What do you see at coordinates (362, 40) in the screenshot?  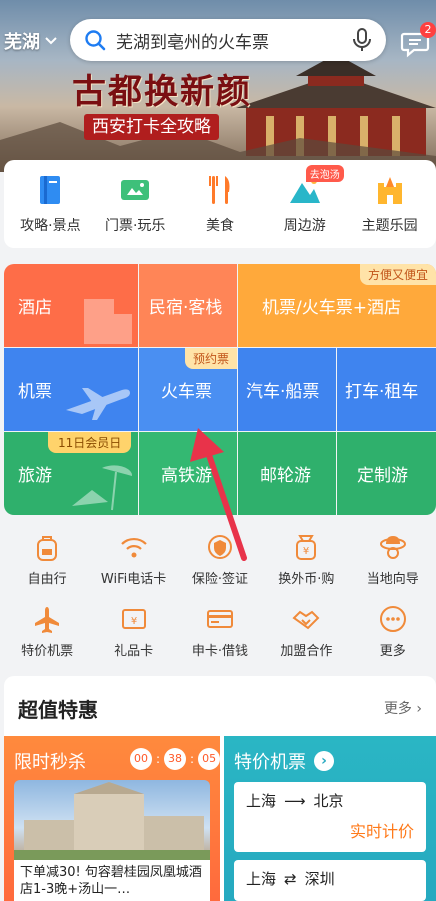 I see `microphone-icon` at bounding box center [362, 40].